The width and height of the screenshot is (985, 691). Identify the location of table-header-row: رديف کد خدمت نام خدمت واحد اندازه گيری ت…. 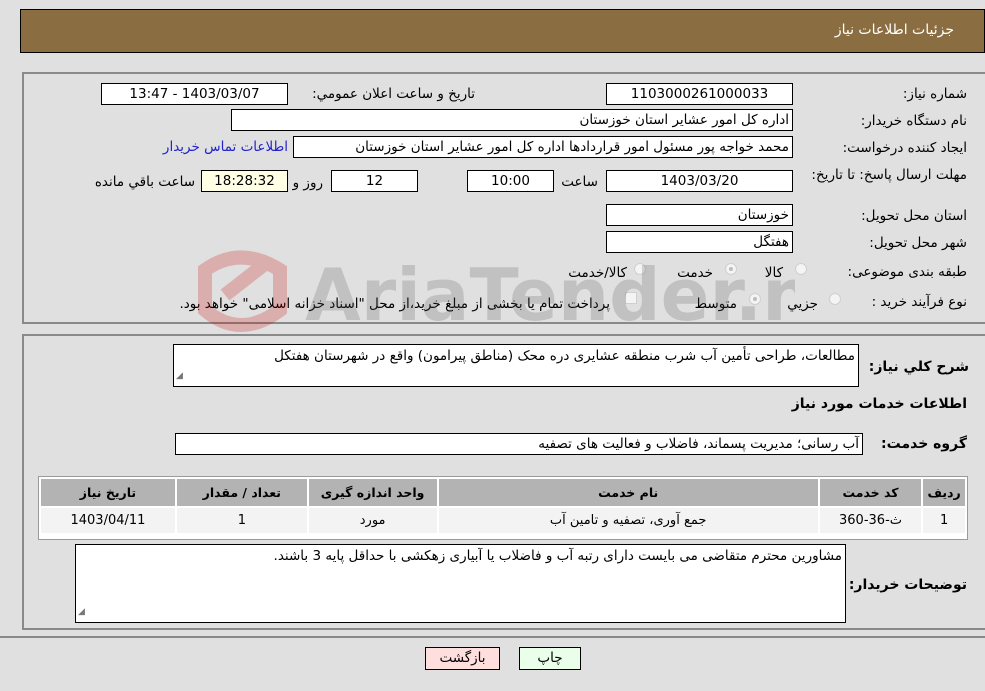
(503, 492).